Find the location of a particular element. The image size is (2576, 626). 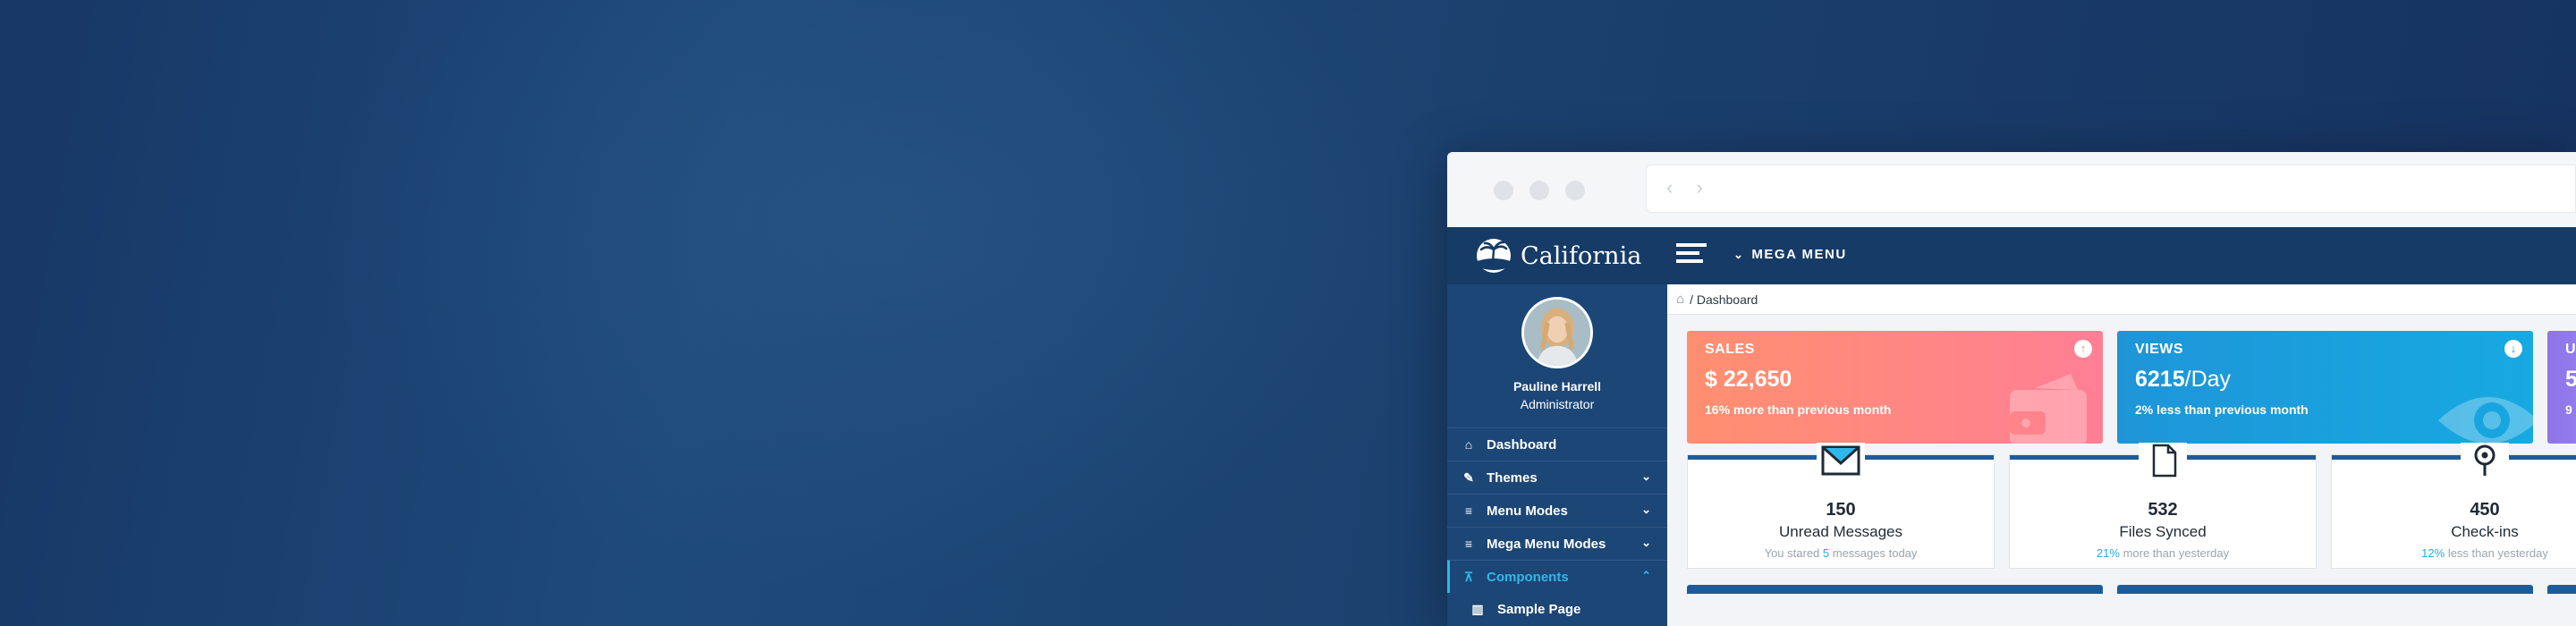

sidebar-item-components: ⊼ Components ⌃ is located at coordinates (1557, 576).